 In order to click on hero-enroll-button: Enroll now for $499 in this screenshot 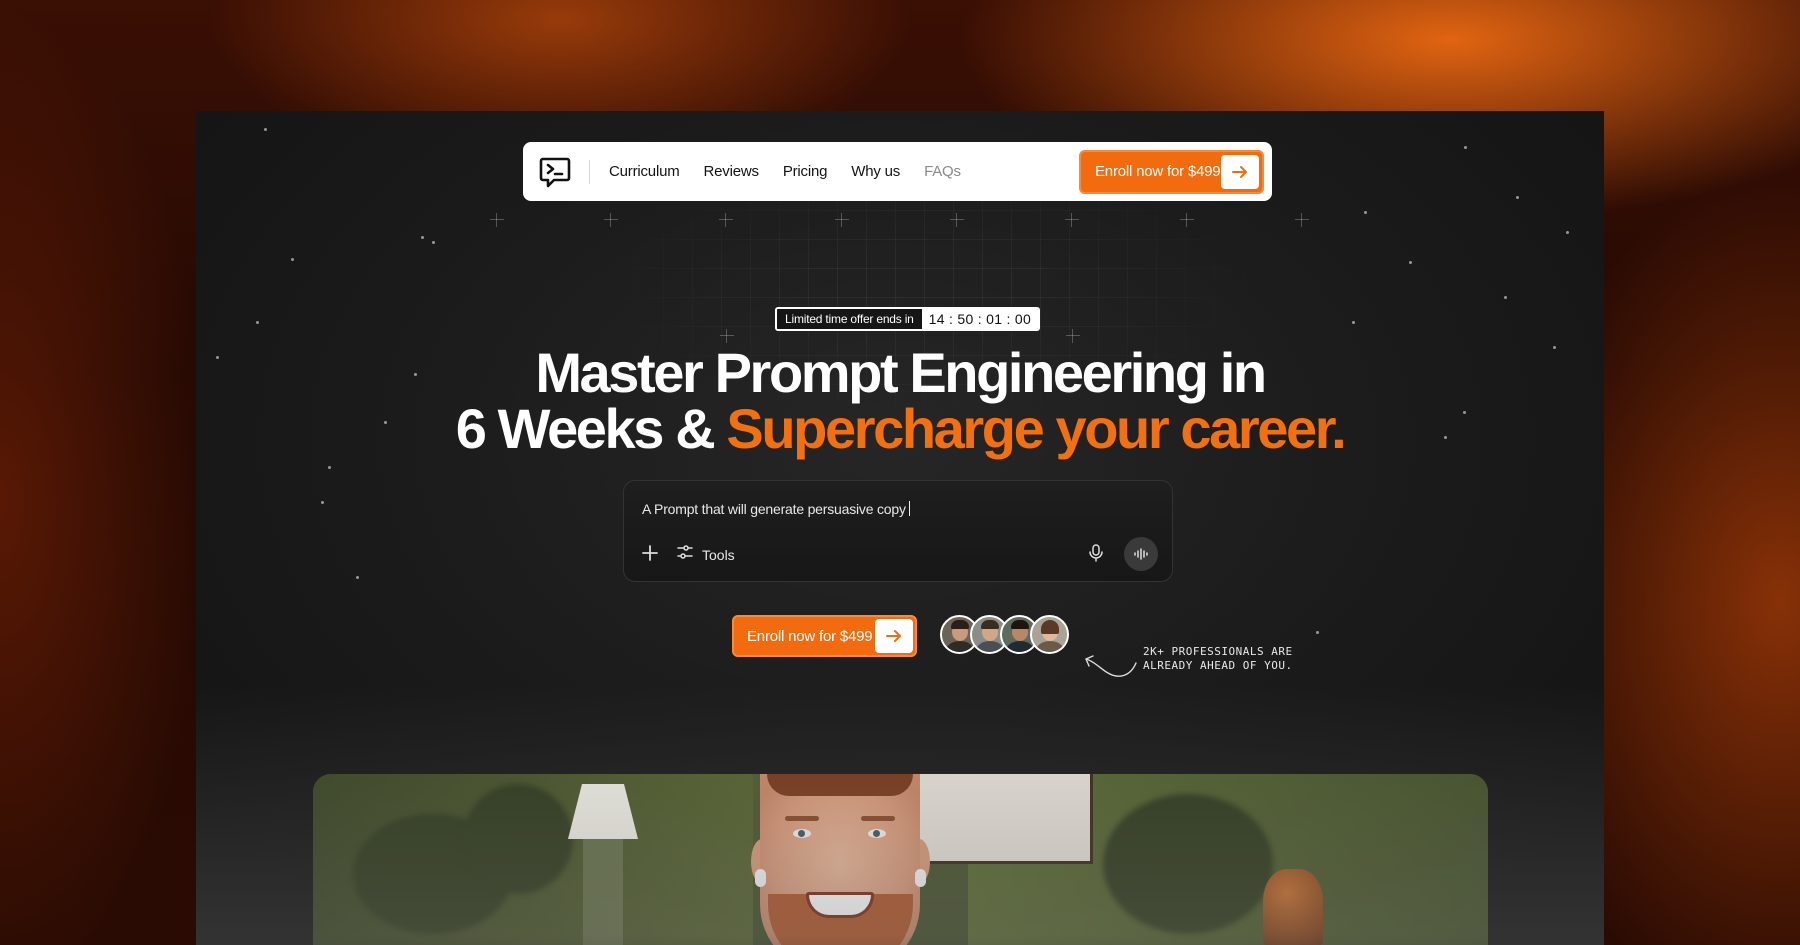, I will do `click(824, 636)`.